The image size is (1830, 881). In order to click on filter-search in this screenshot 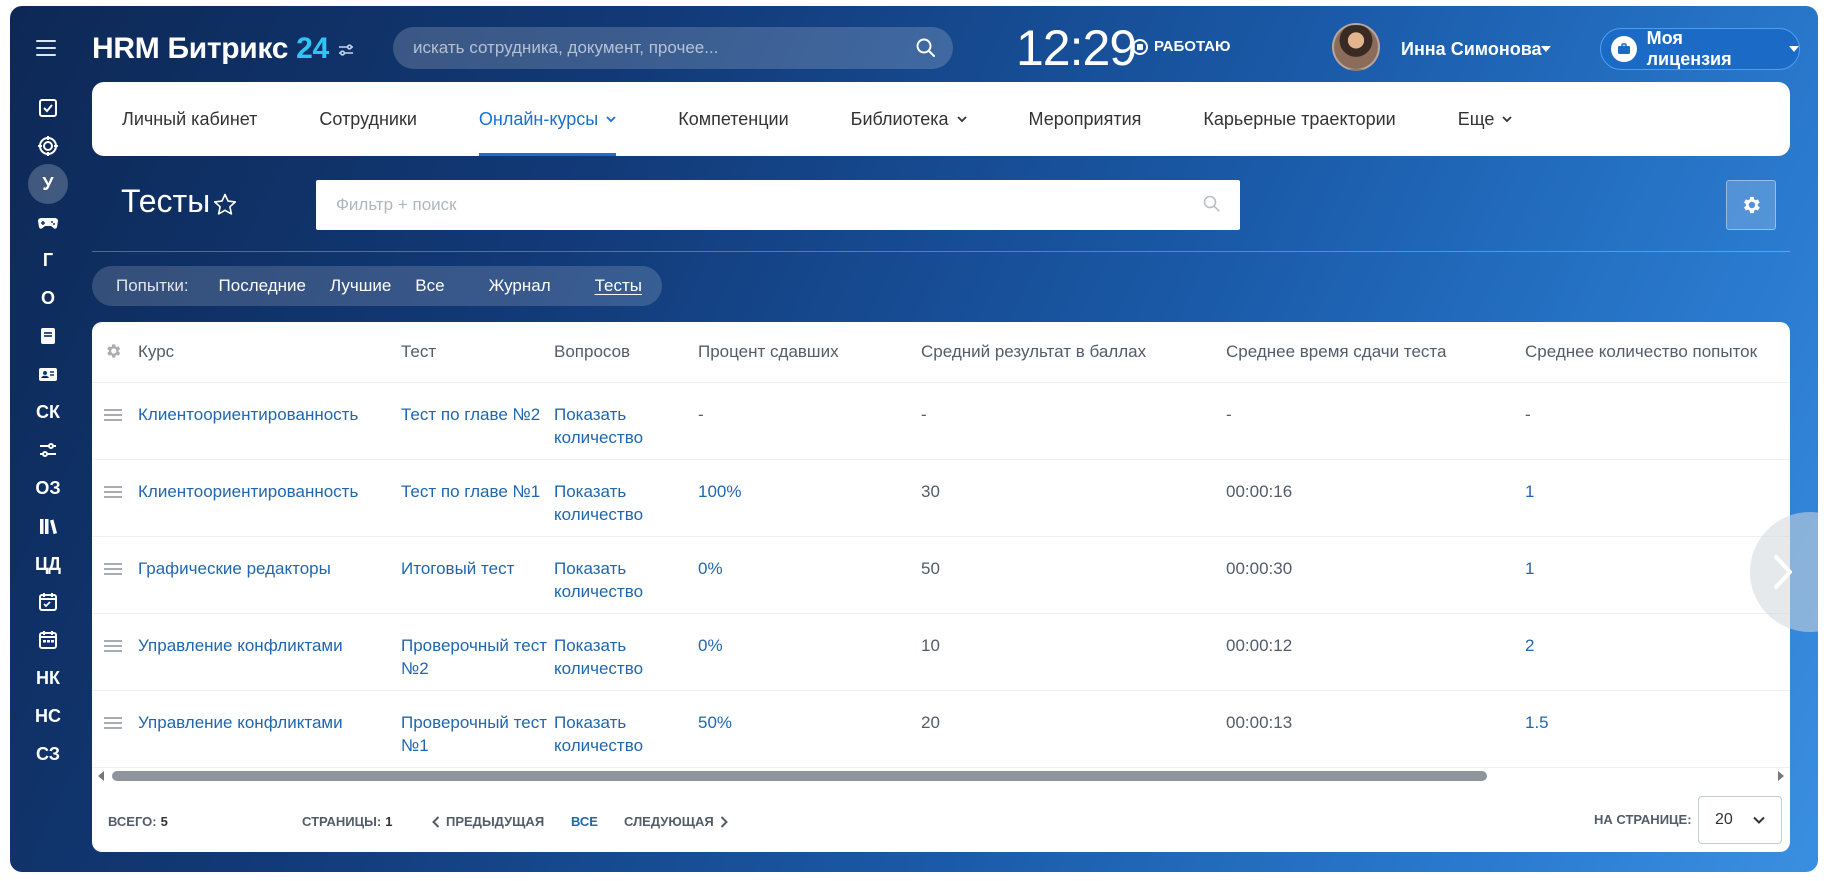, I will do `click(778, 205)`.